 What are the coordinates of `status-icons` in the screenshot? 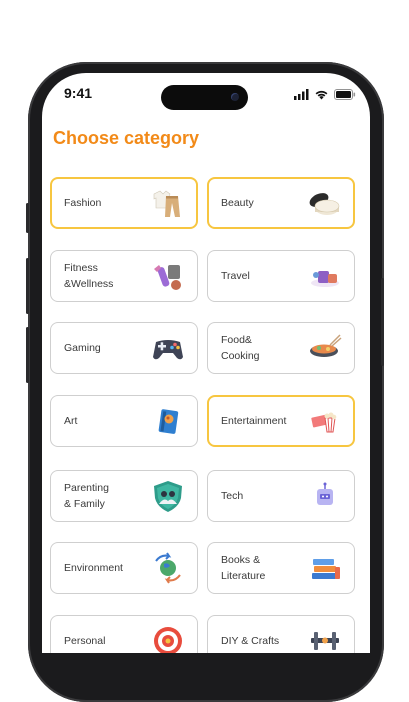 It's located at (325, 94).